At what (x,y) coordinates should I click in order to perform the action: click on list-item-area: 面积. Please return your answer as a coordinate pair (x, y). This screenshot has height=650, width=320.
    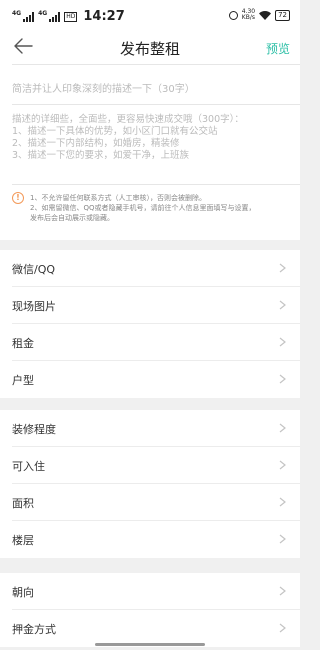
    Looking at the image, I should click on (150, 502).